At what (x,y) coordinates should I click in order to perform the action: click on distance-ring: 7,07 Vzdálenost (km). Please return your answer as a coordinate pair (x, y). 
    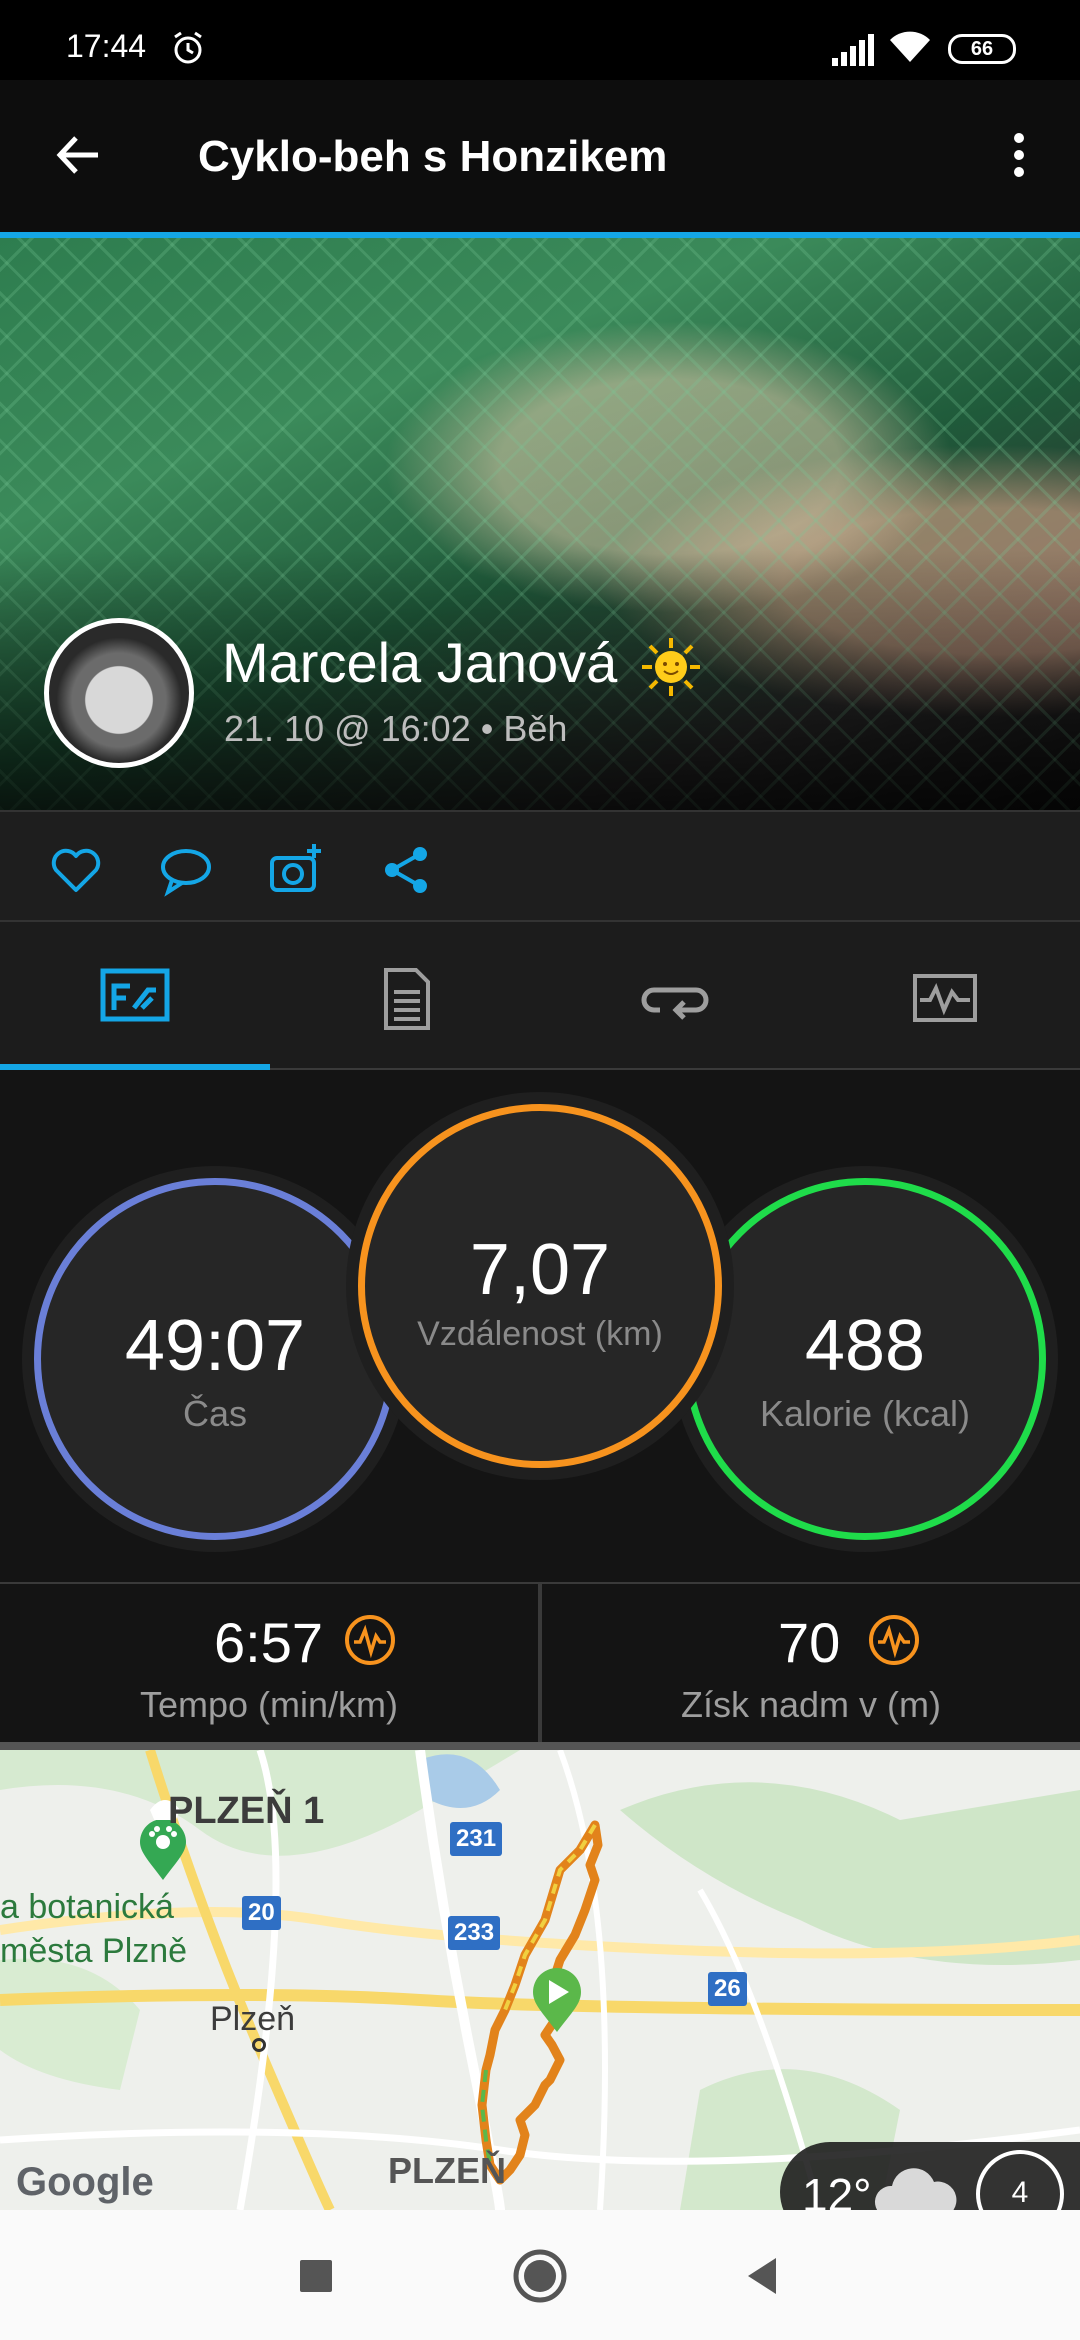
    Looking at the image, I should click on (540, 1286).